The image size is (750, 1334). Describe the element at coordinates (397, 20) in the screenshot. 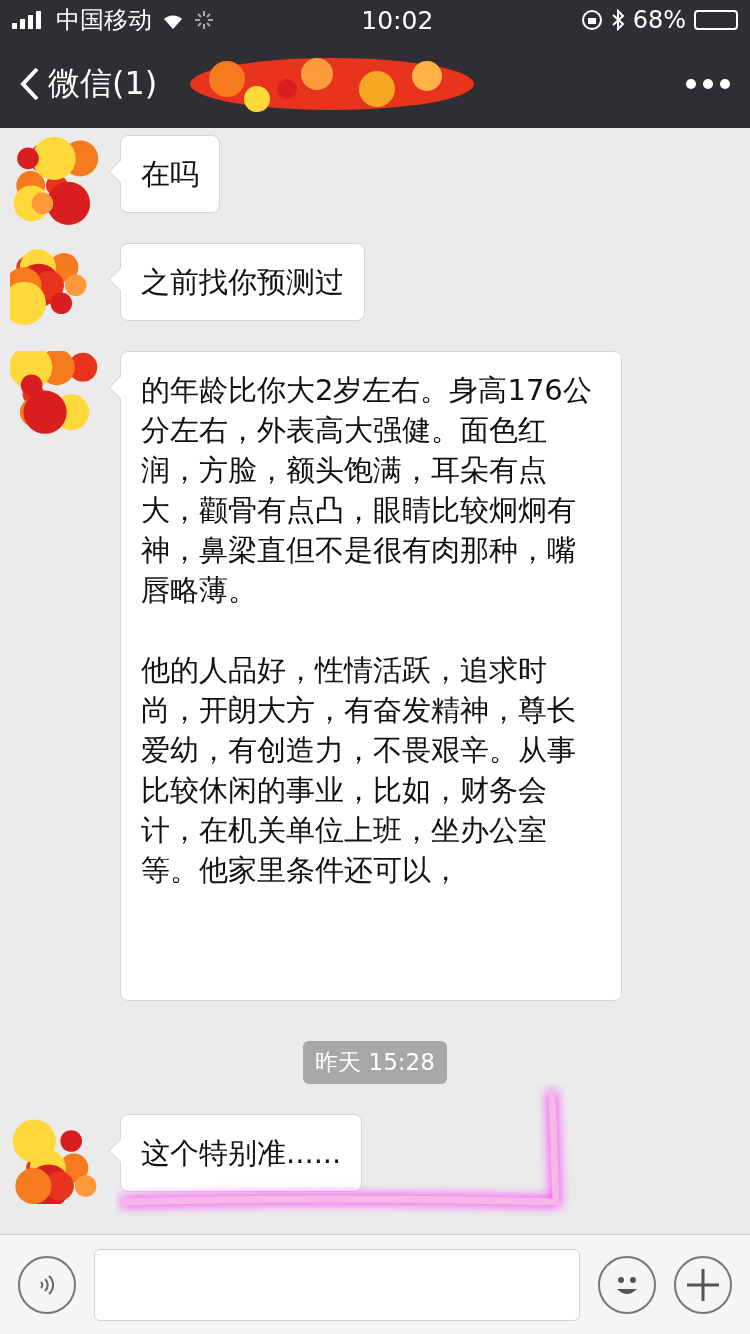

I see `clock-time: 10:02` at that location.